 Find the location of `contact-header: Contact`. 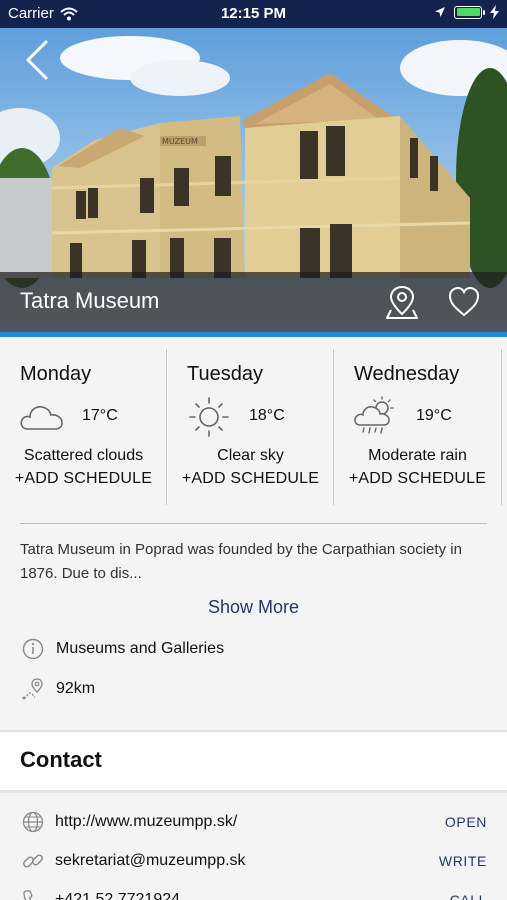

contact-header: Contact is located at coordinates (253, 761).